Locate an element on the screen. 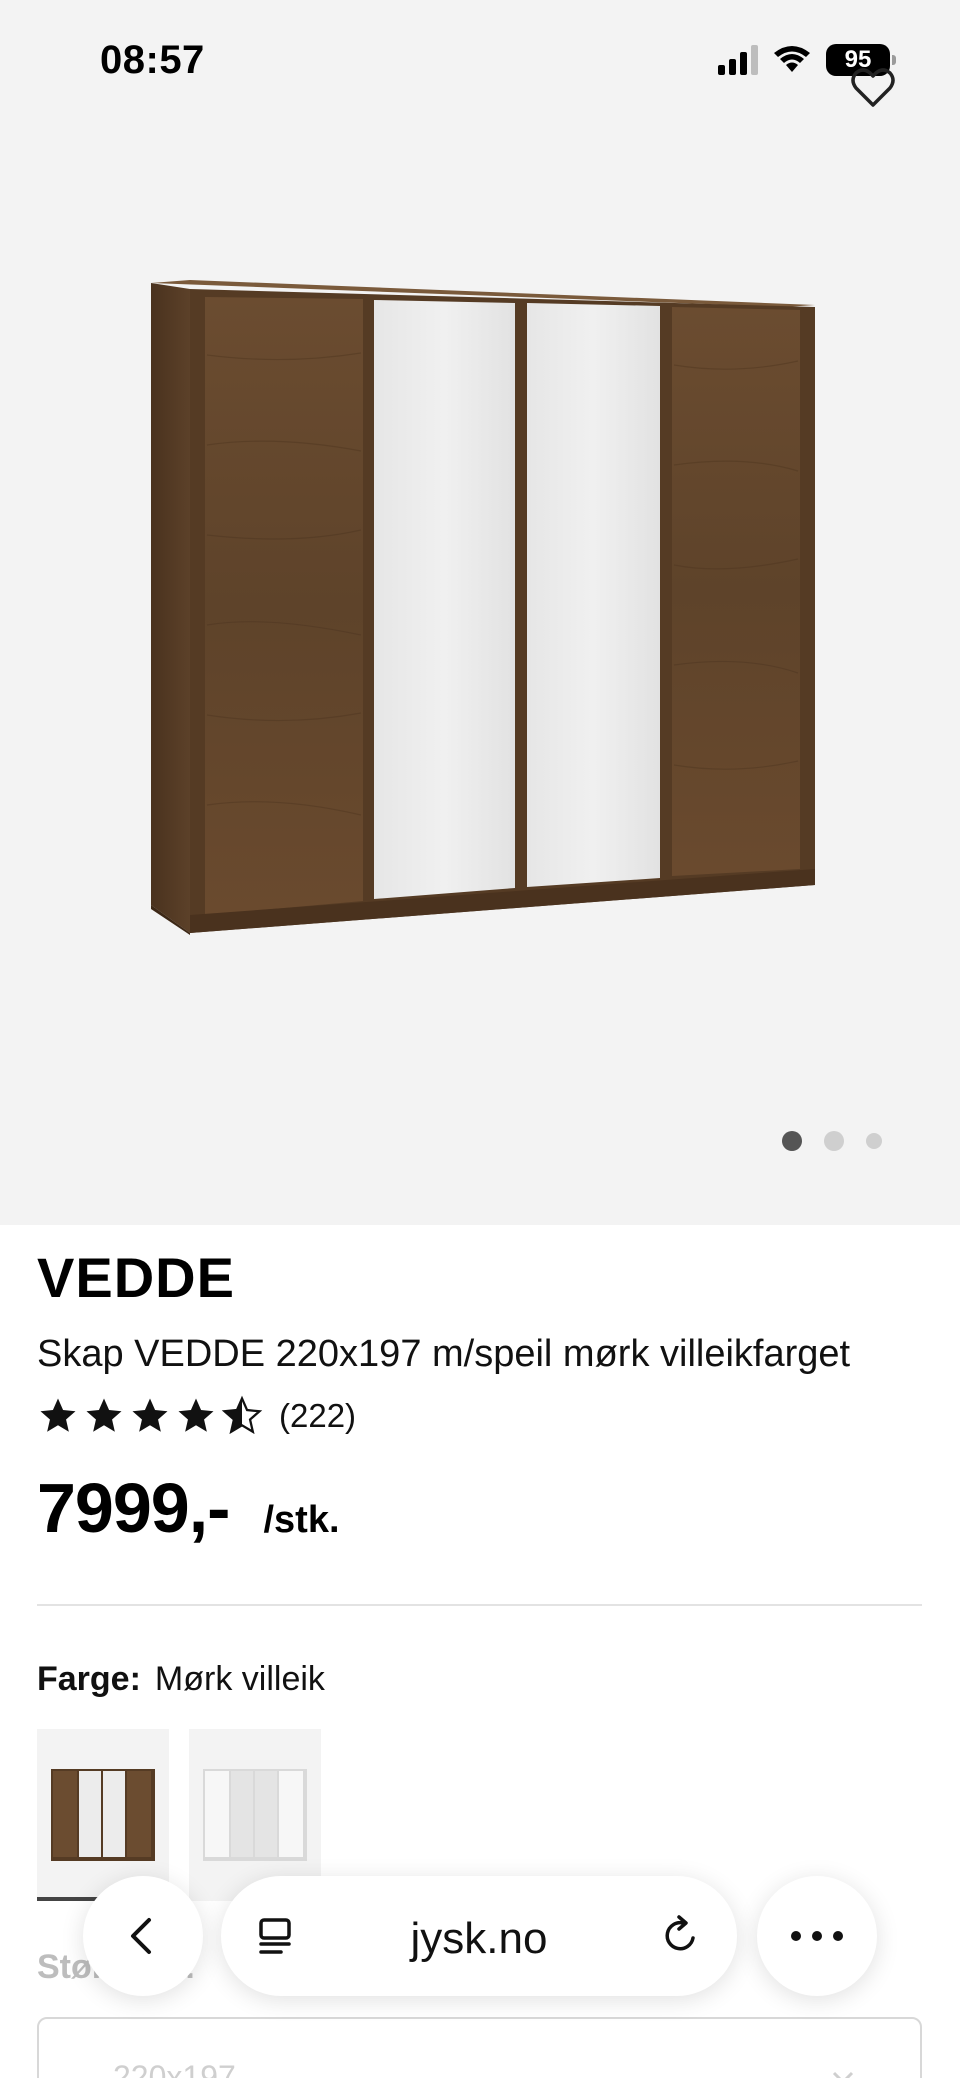 This screenshot has width=960, height=2078. more-icon is located at coordinates (817, 1936).